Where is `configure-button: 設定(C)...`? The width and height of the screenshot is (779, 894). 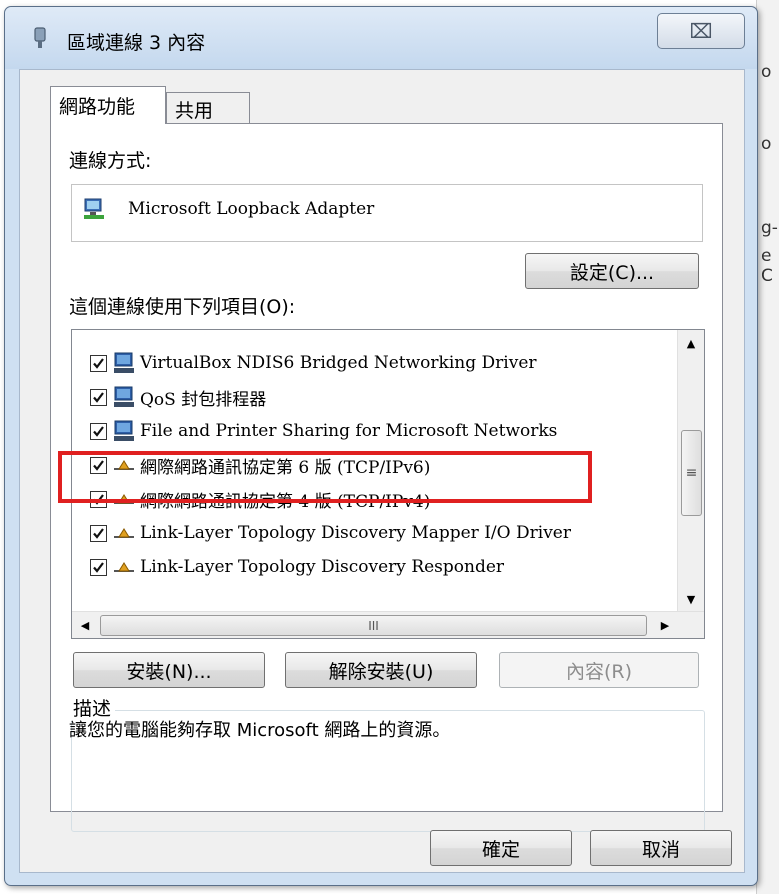 configure-button: 設定(C)... is located at coordinates (612, 271).